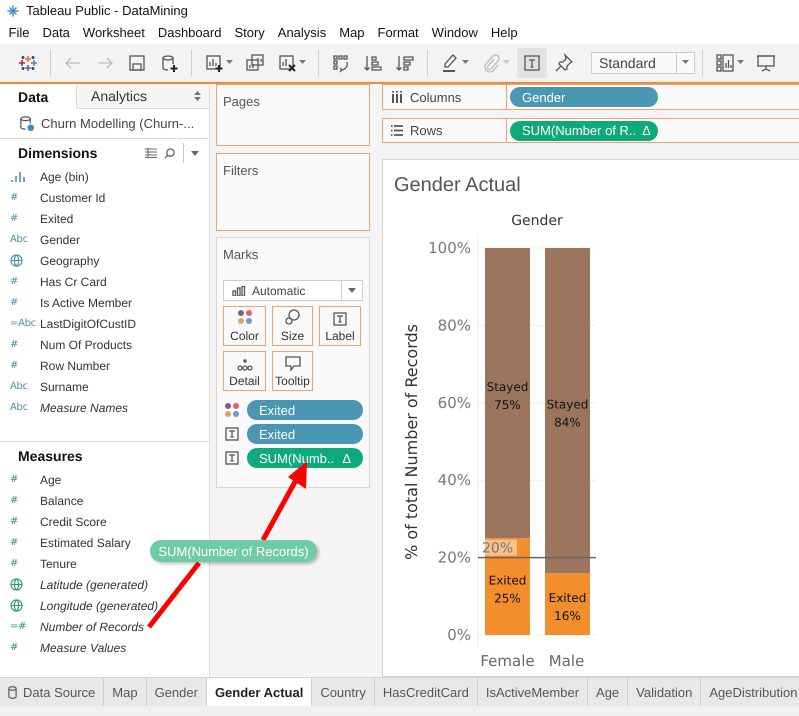 Image resolution: width=799 pixels, height=716 pixels. Describe the element at coordinates (507, 661) in the screenshot. I see `category-label: Female` at that location.